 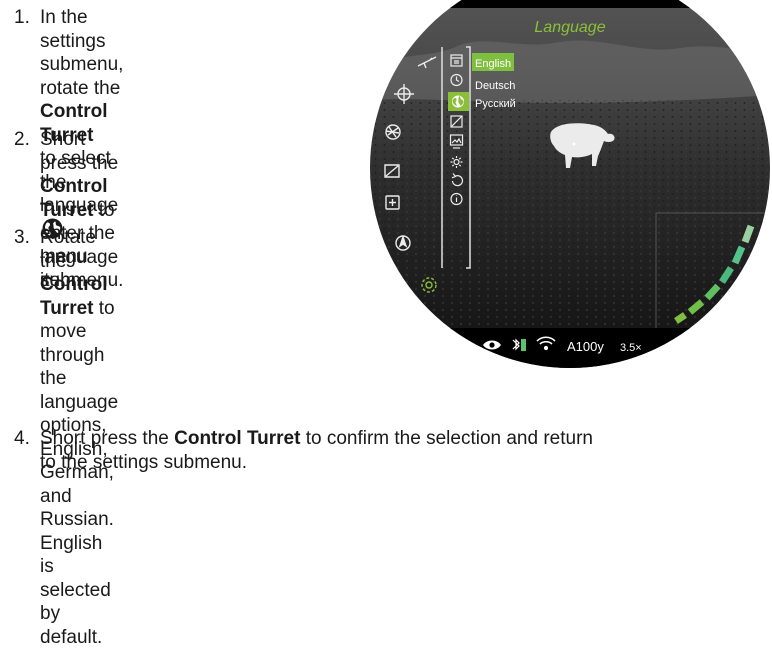 I want to click on range-readout: A100y, so click(x=585, y=346).